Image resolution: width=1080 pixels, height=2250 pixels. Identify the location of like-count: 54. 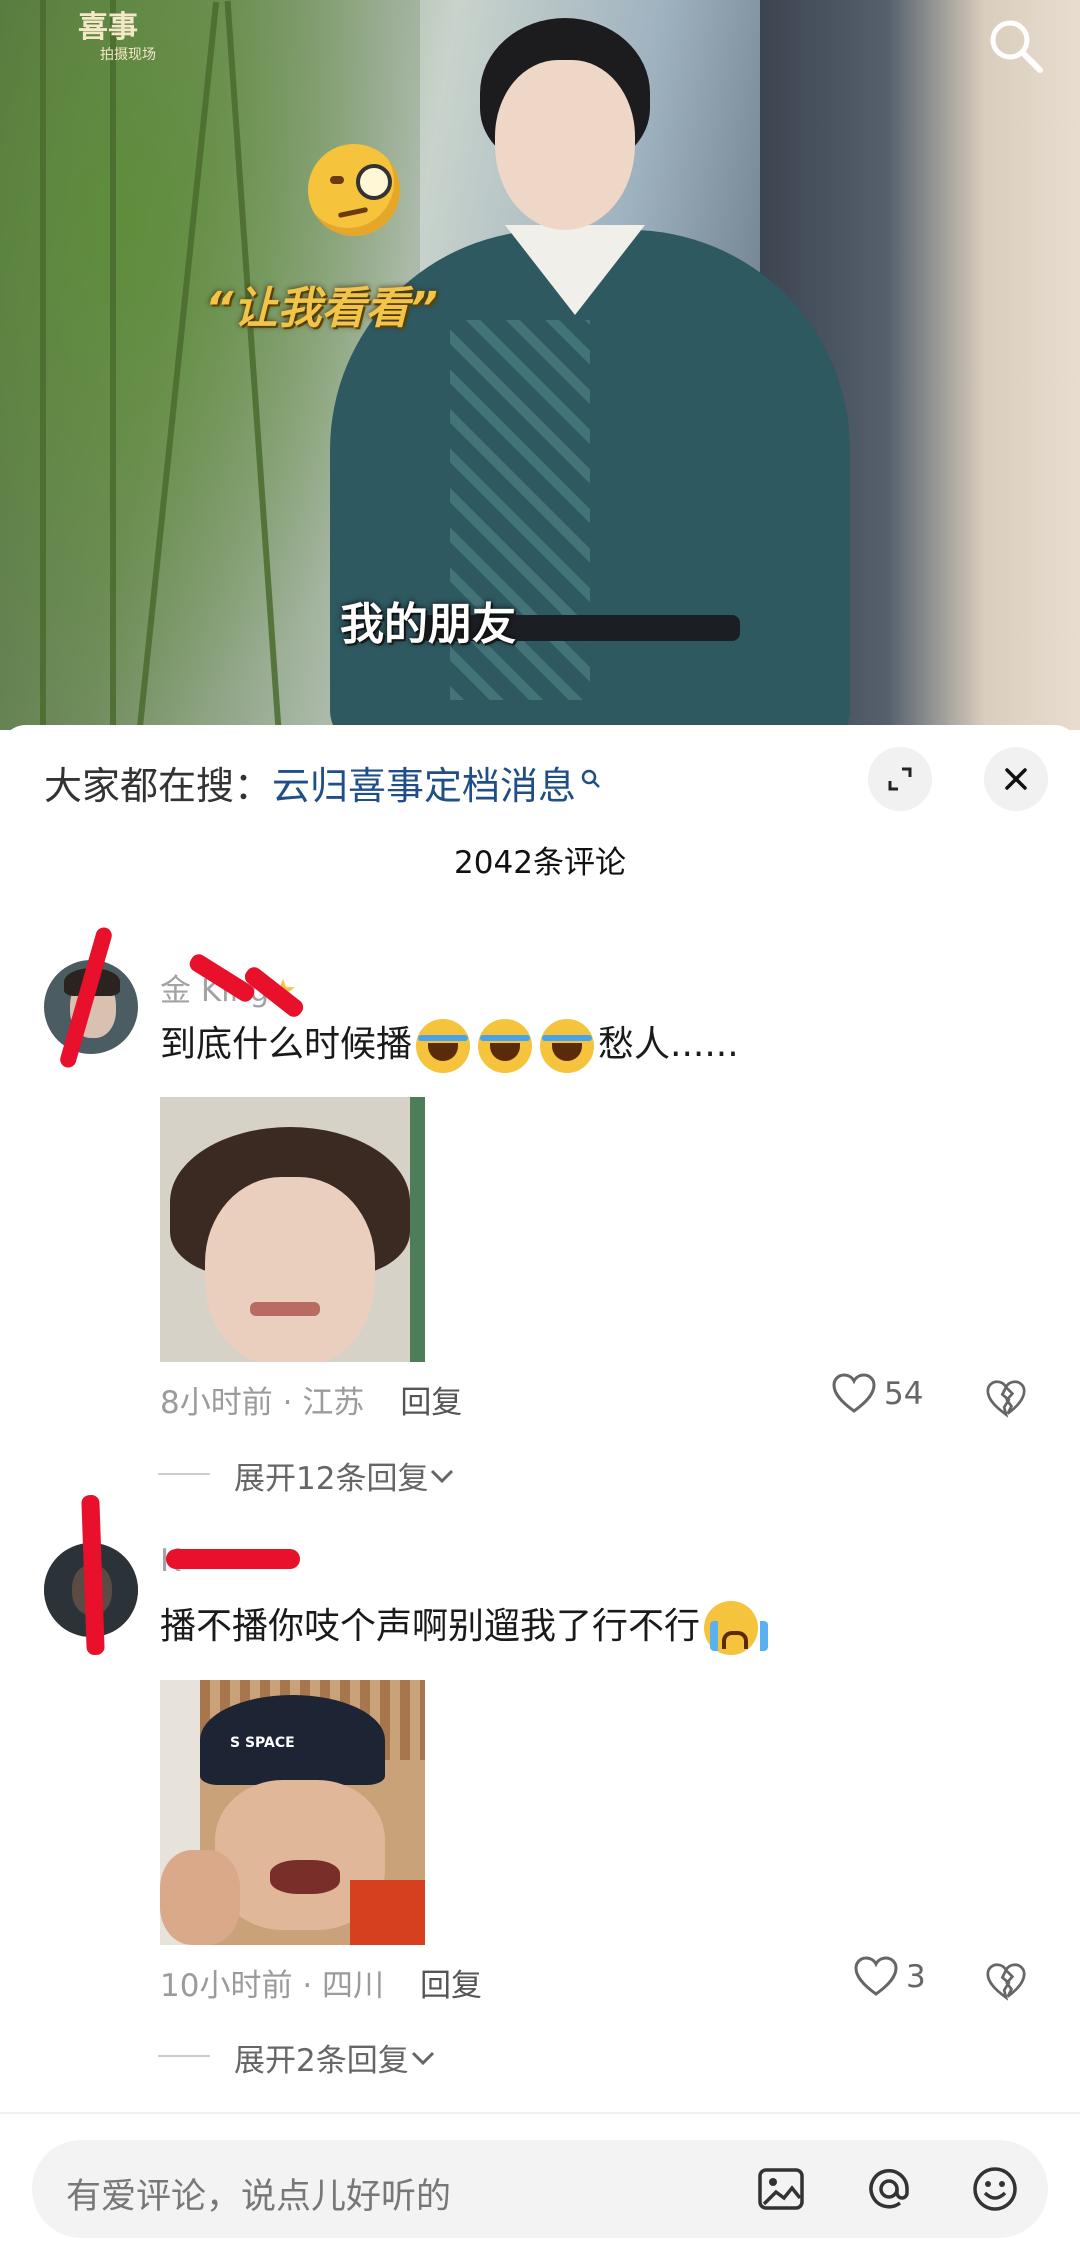
(904, 1394).